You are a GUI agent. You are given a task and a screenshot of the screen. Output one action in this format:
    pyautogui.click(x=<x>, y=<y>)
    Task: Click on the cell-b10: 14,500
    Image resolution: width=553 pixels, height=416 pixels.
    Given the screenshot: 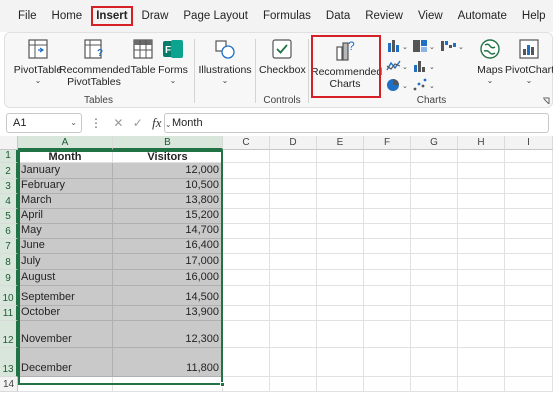 What is the action you would take?
    pyautogui.click(x=168, y=296)
    